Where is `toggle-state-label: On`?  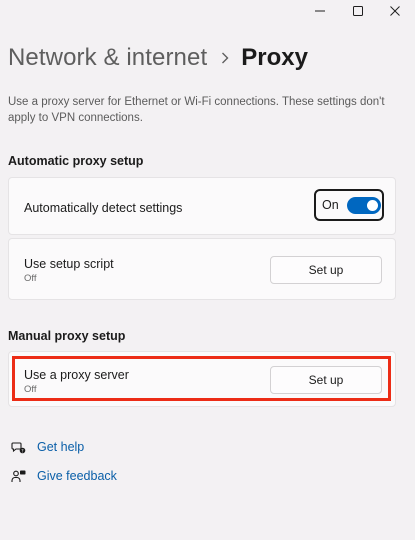
toggle-state-label: On is located at coordinates (330, 205).